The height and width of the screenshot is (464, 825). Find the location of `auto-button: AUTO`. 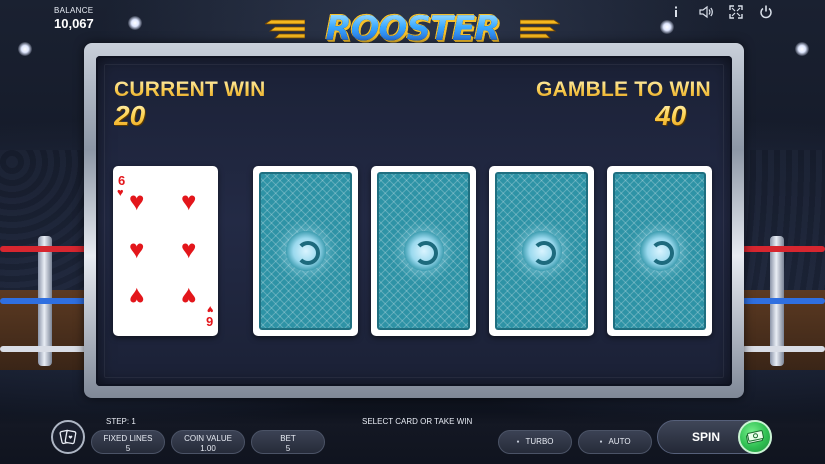

auto-button: AUTO is located at coordinates (615, 442).